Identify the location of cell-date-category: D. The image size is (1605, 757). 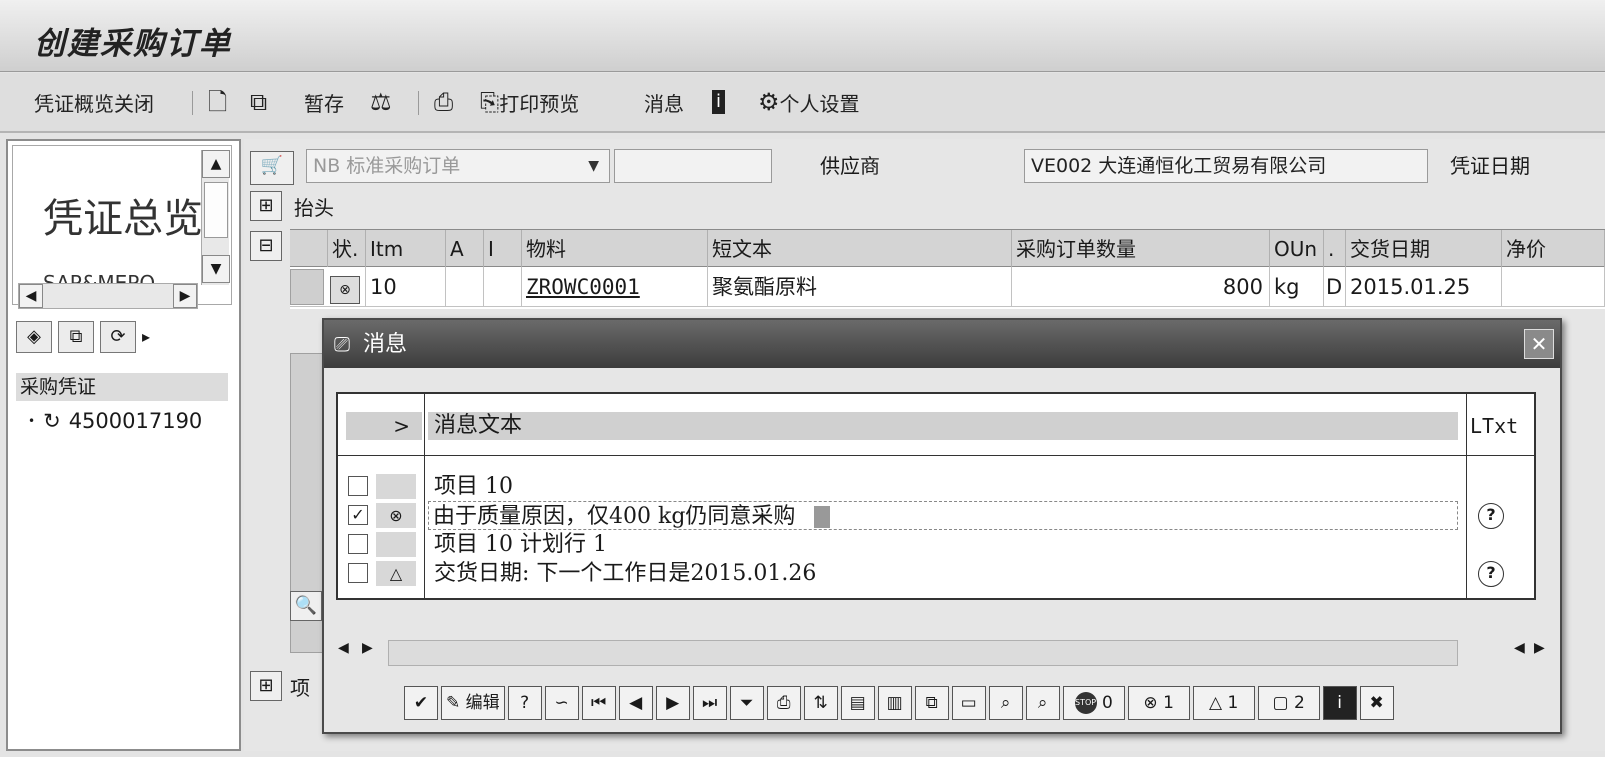
(1335, 287).